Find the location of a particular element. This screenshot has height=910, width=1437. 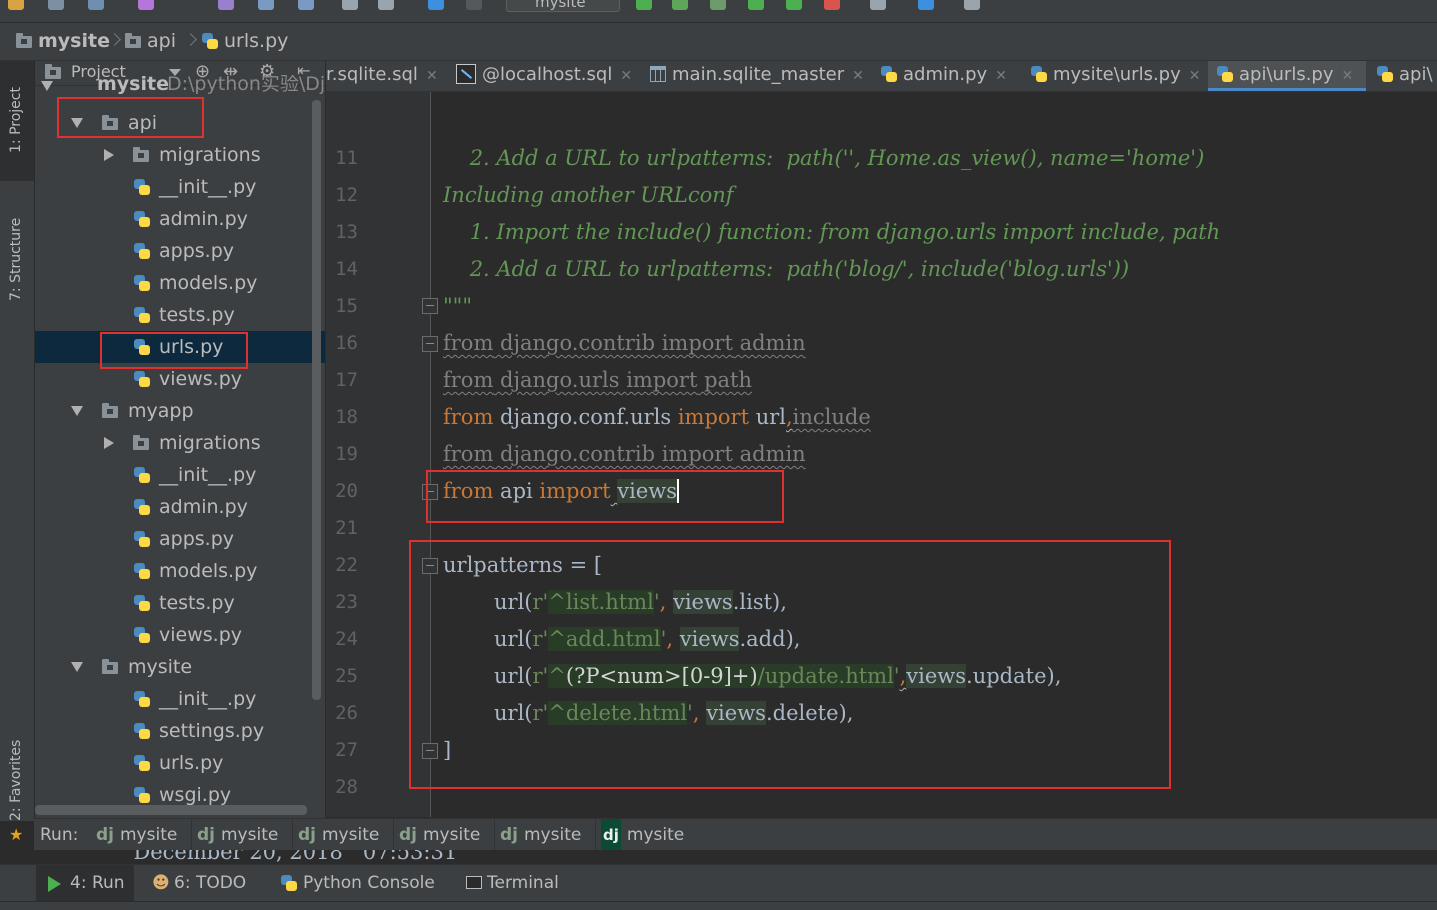

python-console-button: Python Console is located at coordinates (360, 883).